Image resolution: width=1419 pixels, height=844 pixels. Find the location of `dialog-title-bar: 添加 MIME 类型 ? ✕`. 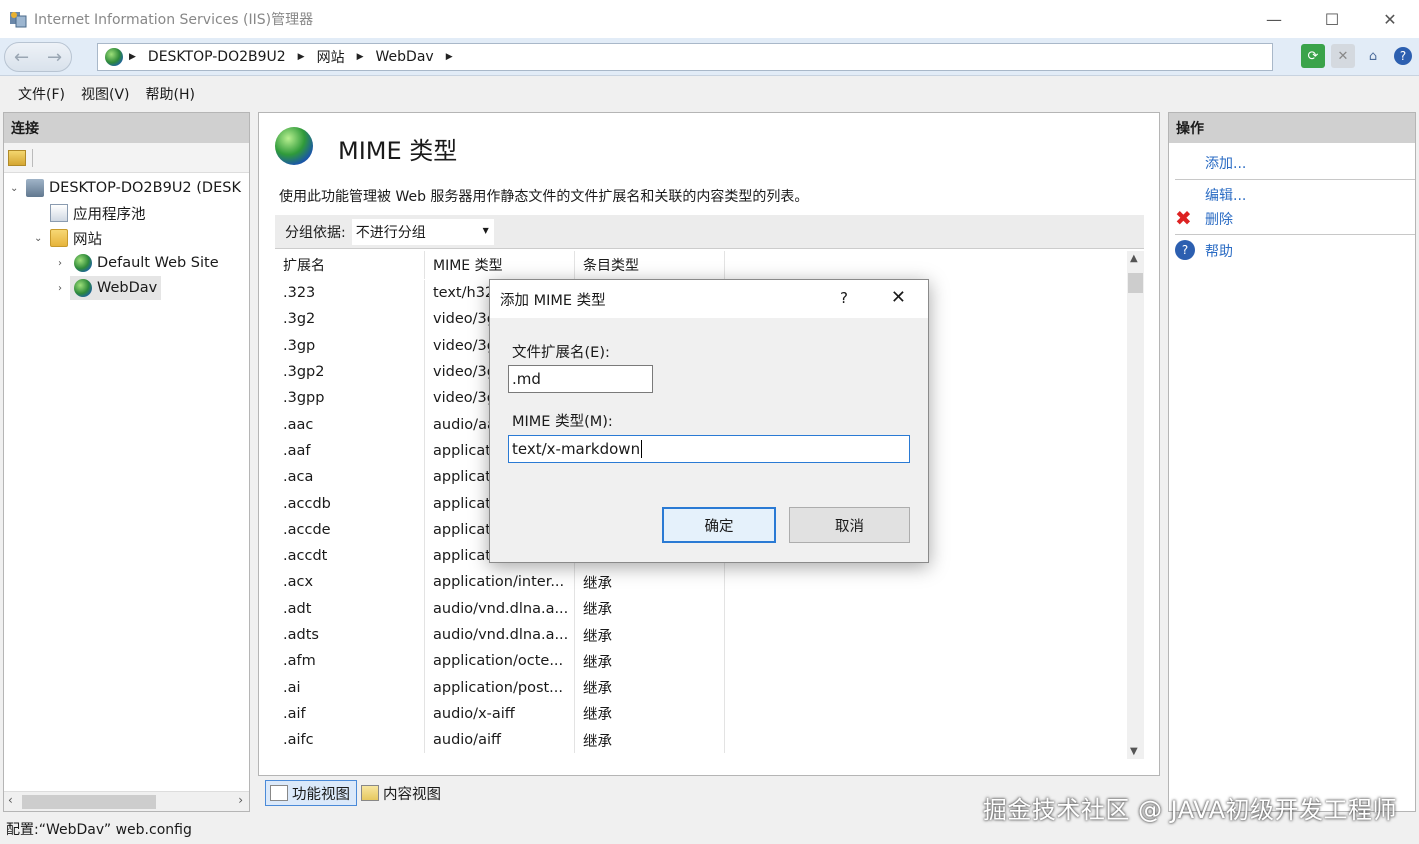

dialog-title-bar: 添加 MIME 类型 ? ✕ is located at coordinates (709, 299).